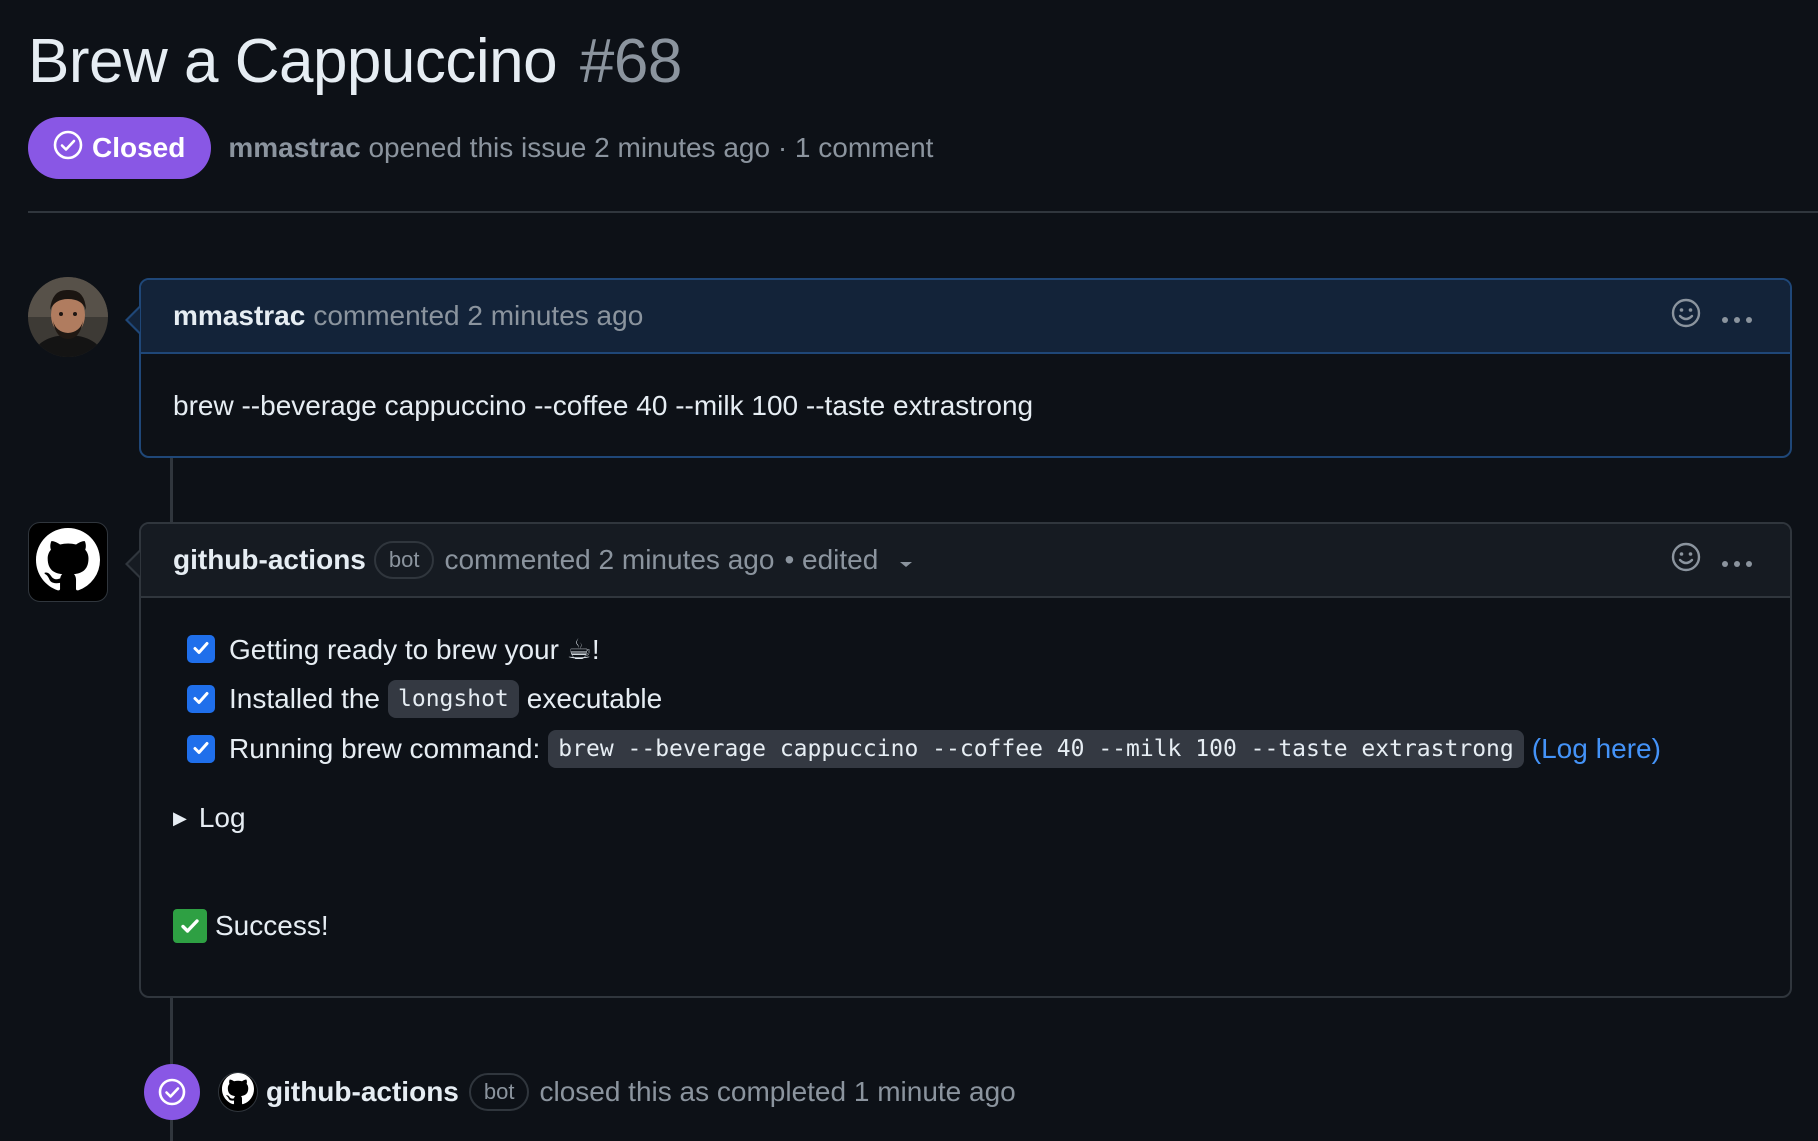 The height and width of the screenshot is (1141, 1818). I want to click on task-list-item: Getting ready to brew your ☕!, so click(965, 649).